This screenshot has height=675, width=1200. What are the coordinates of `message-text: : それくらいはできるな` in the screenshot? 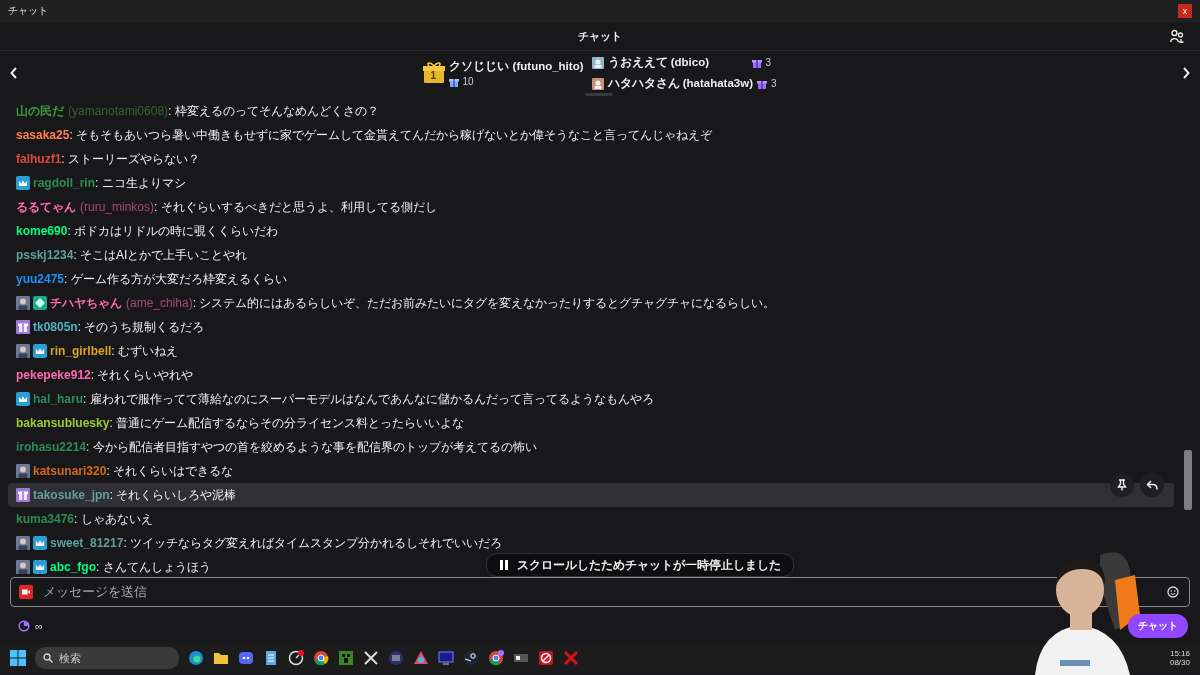 It's located at (170, 471).